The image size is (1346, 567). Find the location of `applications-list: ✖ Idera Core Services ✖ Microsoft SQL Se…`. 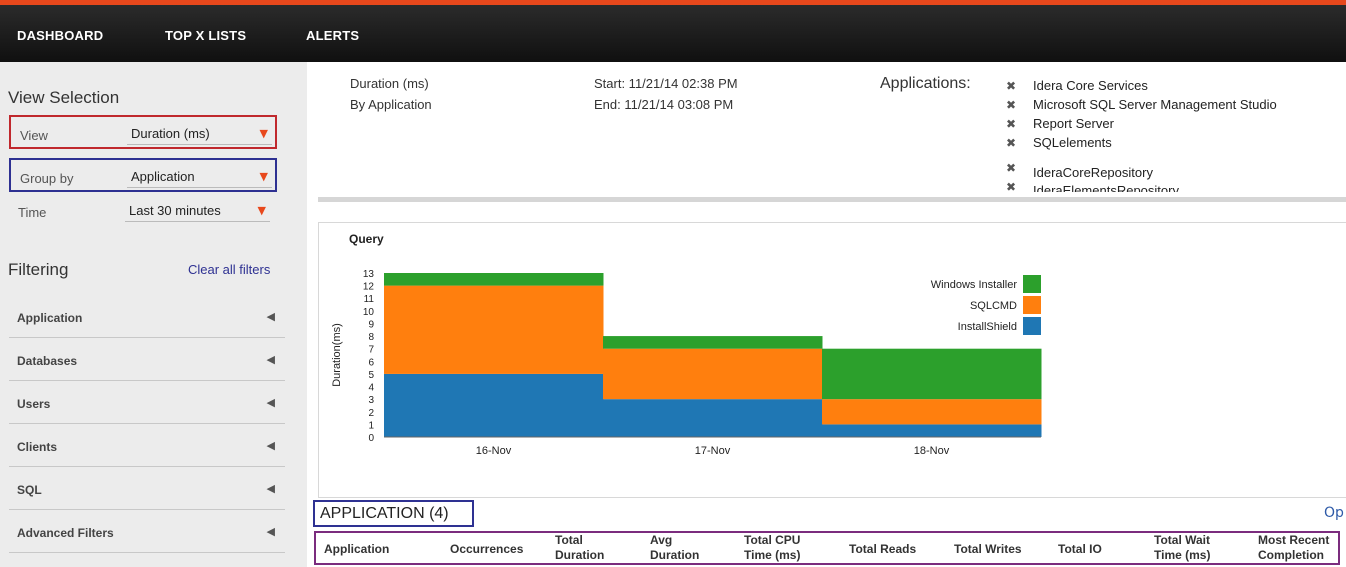

applications-list: ✖ Idera Core Services ✖ Microsoft SQL Se… is located at coordinates (1173, 132).